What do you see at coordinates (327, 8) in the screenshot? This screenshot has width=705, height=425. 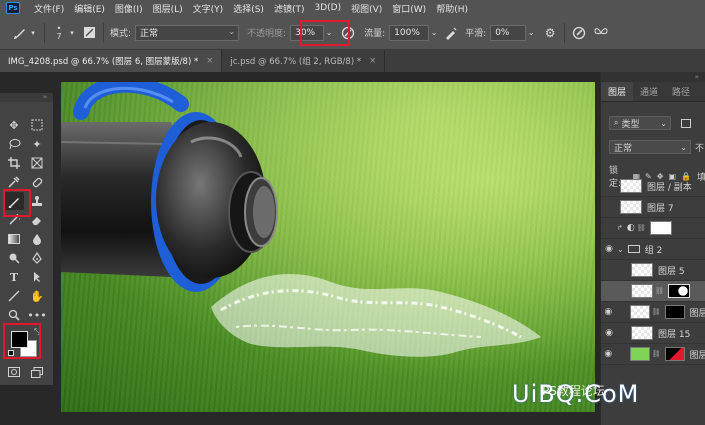 I see `menu-3d: 3D(D)` at bounding box center [327, 8].